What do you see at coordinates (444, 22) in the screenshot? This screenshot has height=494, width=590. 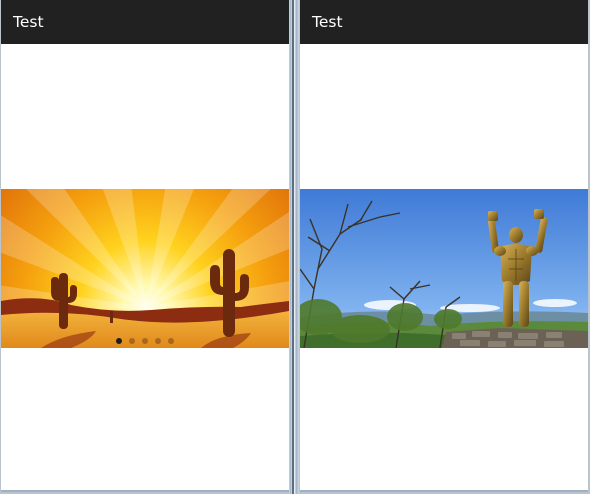 I see `right-app-bar: Test` at bounding box center [444, 22].